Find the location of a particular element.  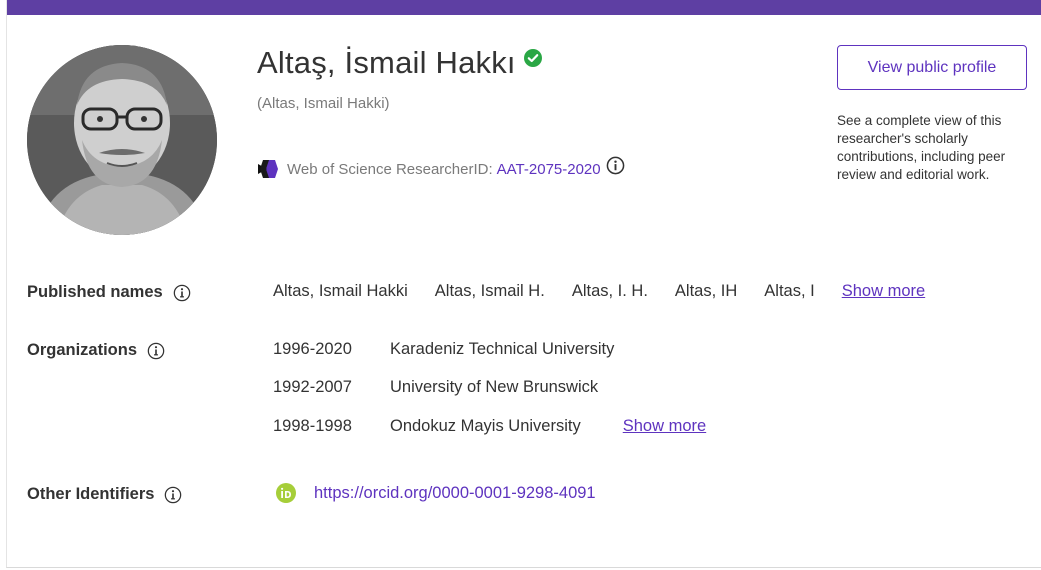

published-name-item: Altas, Ismail Hakki is located at coordinates (340, 291).